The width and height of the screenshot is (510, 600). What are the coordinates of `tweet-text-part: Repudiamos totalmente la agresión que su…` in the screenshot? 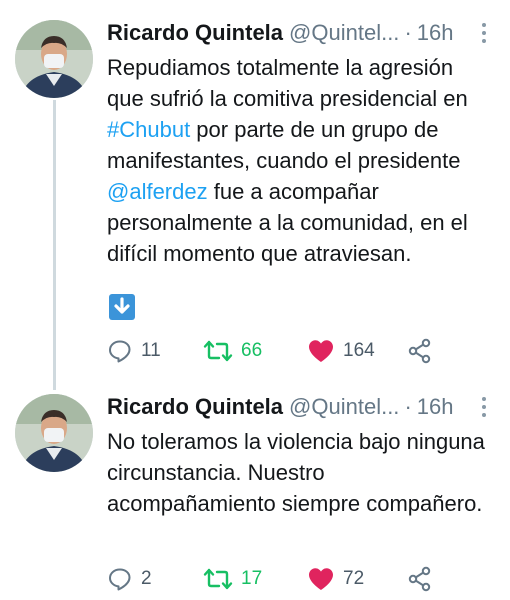 It's located at (287, 83).